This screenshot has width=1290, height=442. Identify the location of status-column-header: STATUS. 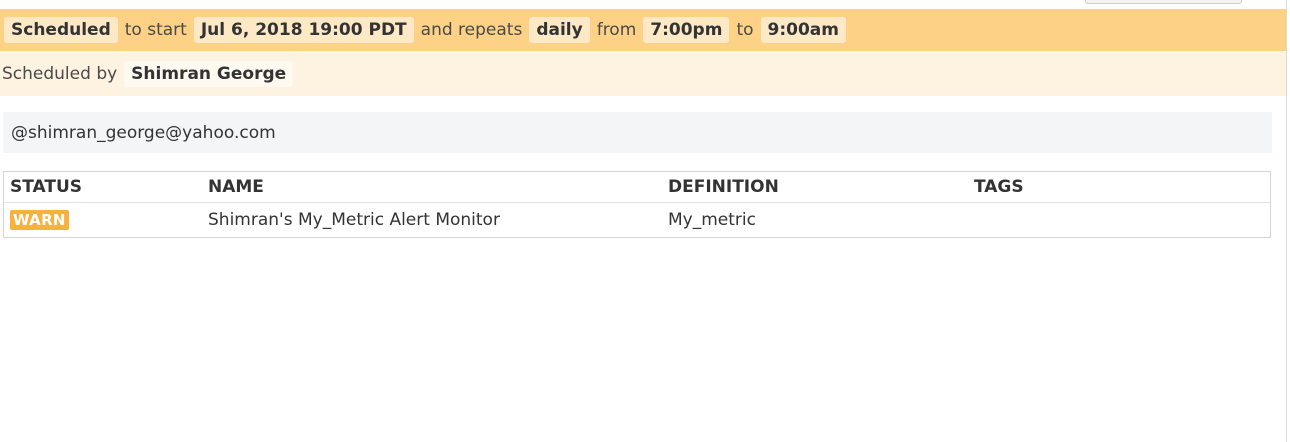
(46, 187).